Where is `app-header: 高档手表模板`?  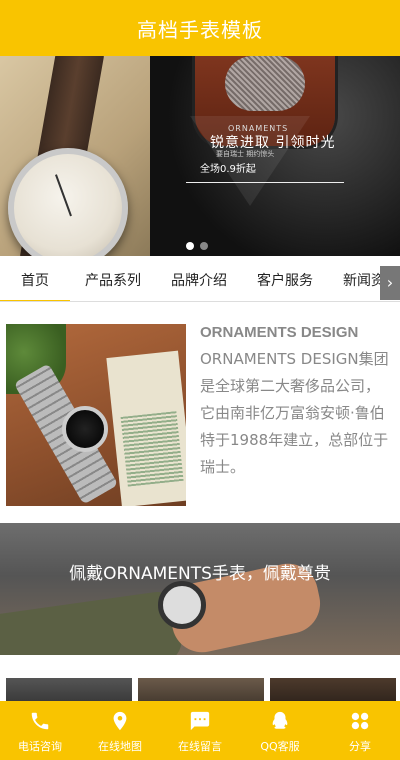 app-header: 高档手表模板 is located at coordinates (200, 28).